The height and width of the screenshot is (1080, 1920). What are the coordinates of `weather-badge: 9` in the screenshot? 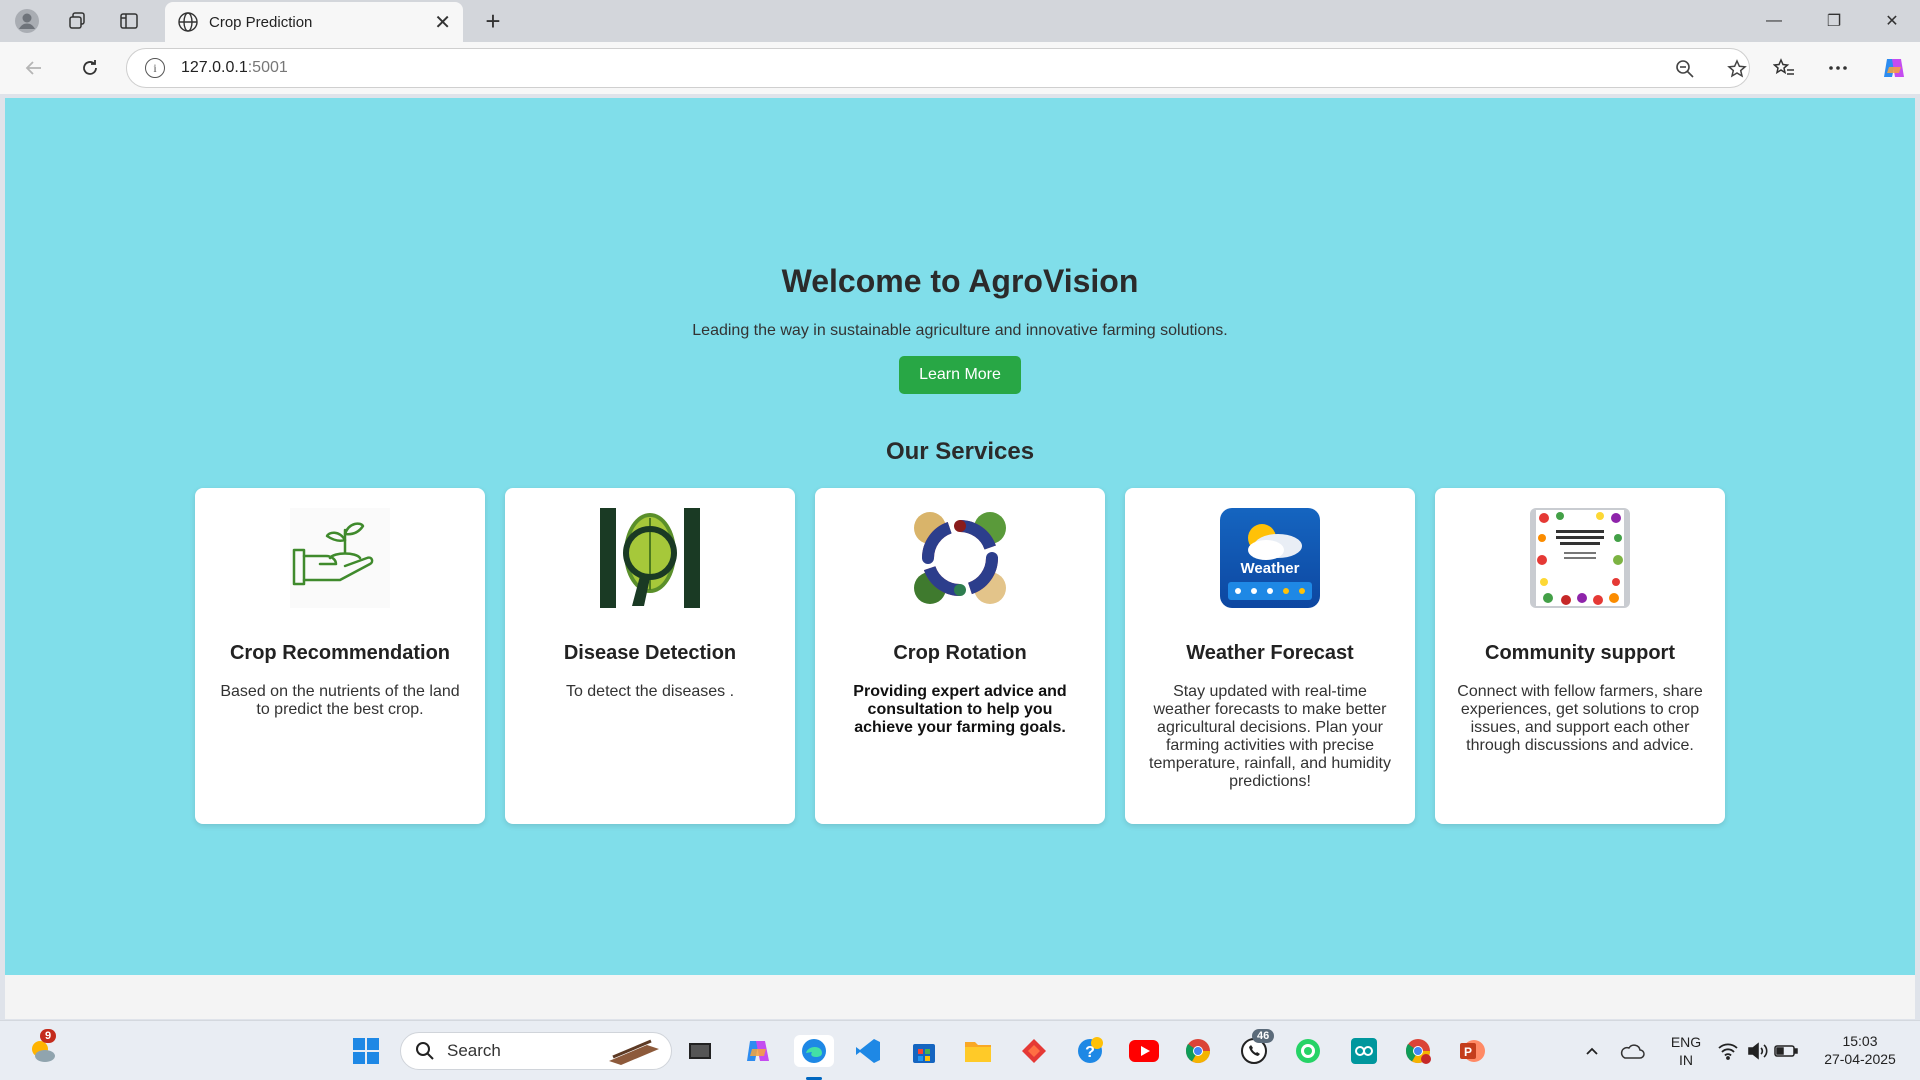 It's located at (48, 1036).